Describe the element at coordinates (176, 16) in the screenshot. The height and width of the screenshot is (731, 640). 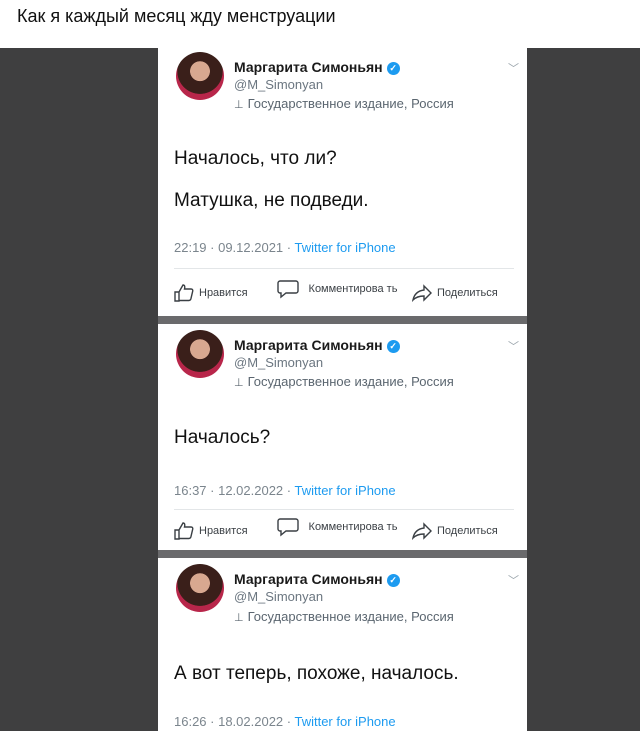
I see `post-caption: Как я каждый месяц жду менструации` at that location.